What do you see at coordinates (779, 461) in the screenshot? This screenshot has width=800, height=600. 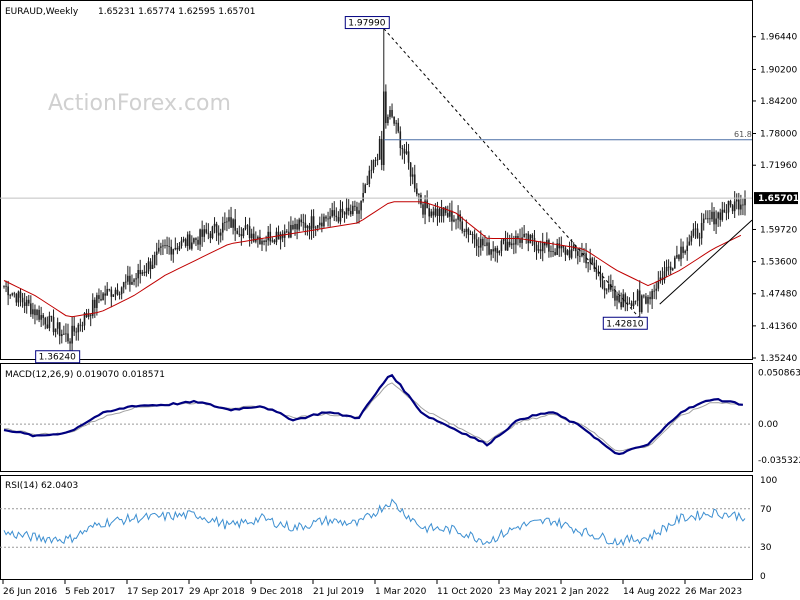 I see `macd-ytick-label: -0.035322` at bounding box center [779, 461].